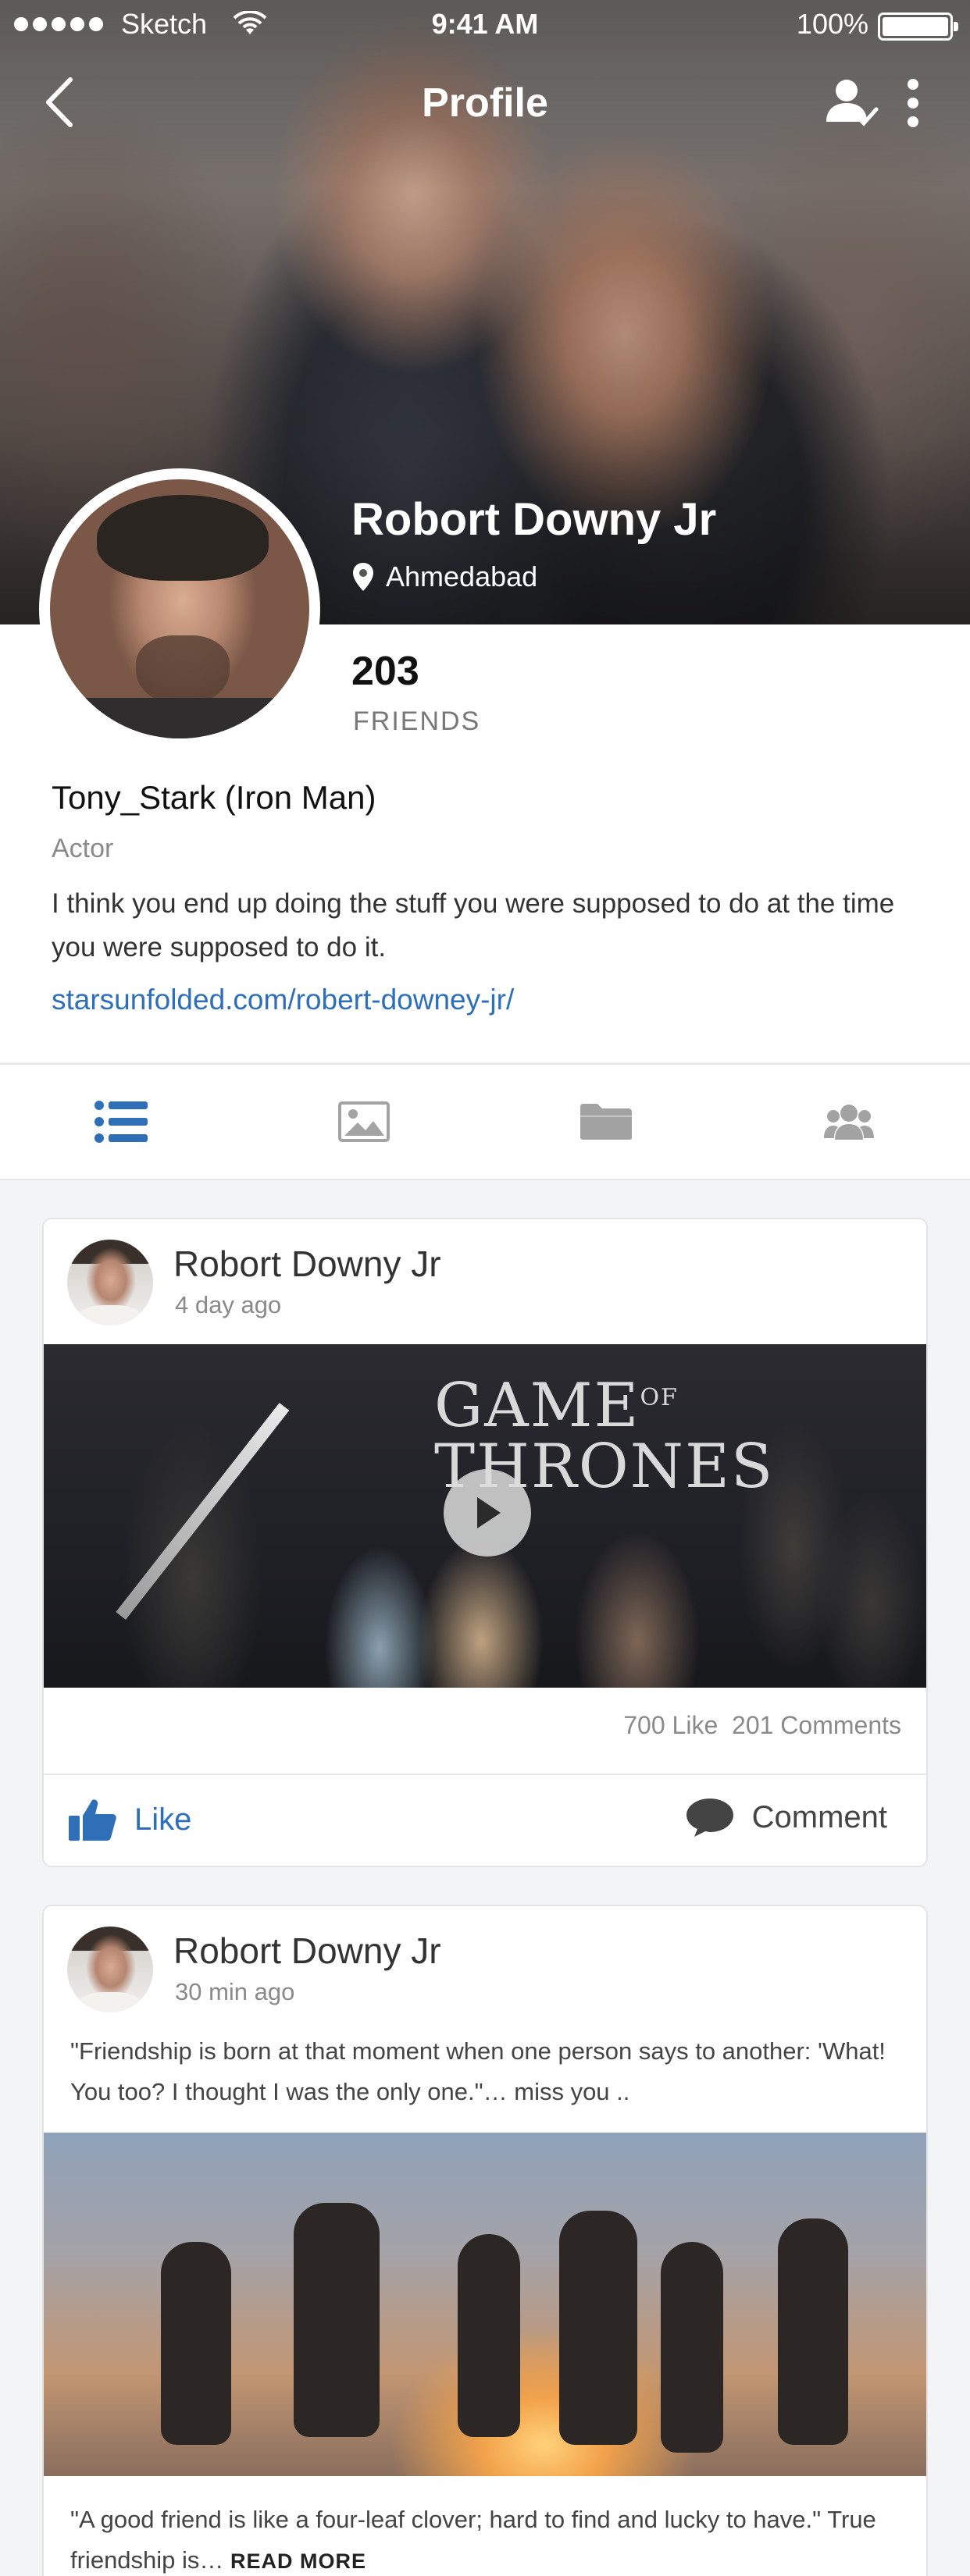 The image size is (970, 2576). I want to click on folder-icon, so click(606, 1122).